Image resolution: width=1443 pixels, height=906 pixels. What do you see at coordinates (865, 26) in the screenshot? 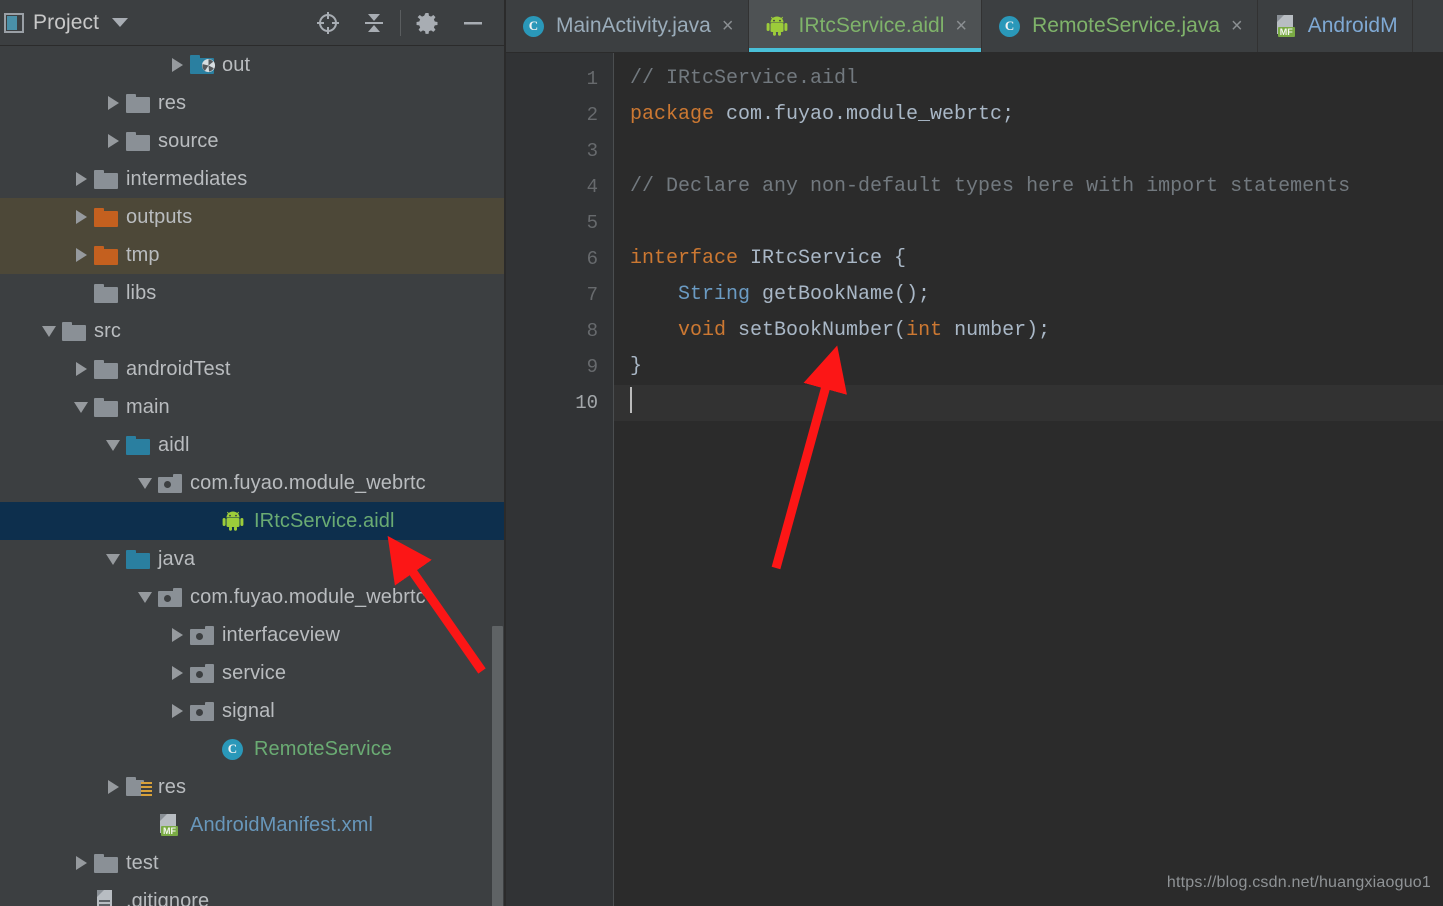
I see `editor-tab: IRtcService.aidl ×` at bounding box center [865, 26].